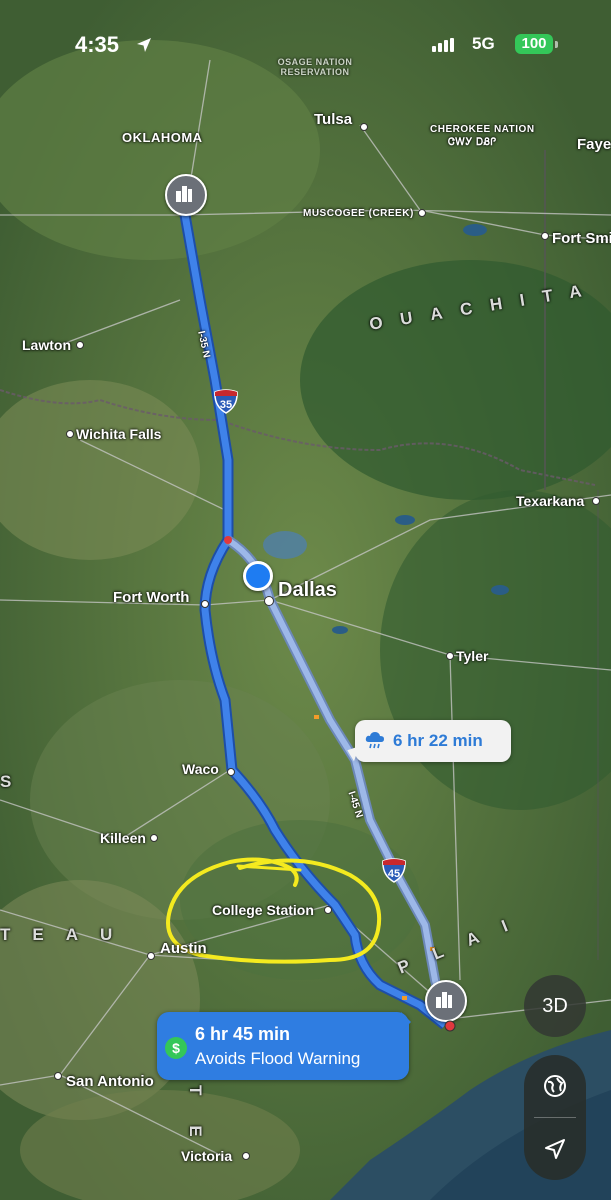 The height and width of the screenshot is (1200, 611). Describe the element at coordinates (328, 910) in the screenshot. I see `city-dot-college-station` at that location.